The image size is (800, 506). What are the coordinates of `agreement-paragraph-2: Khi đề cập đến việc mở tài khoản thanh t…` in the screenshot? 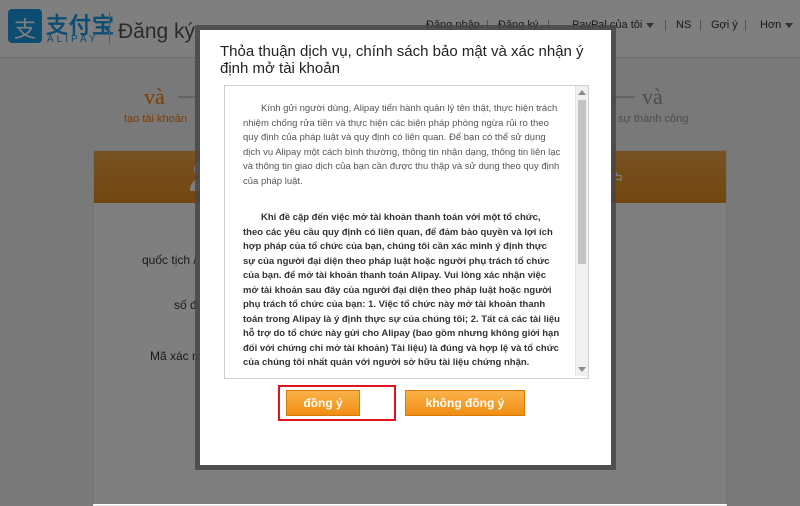 It's located at (401, 290).